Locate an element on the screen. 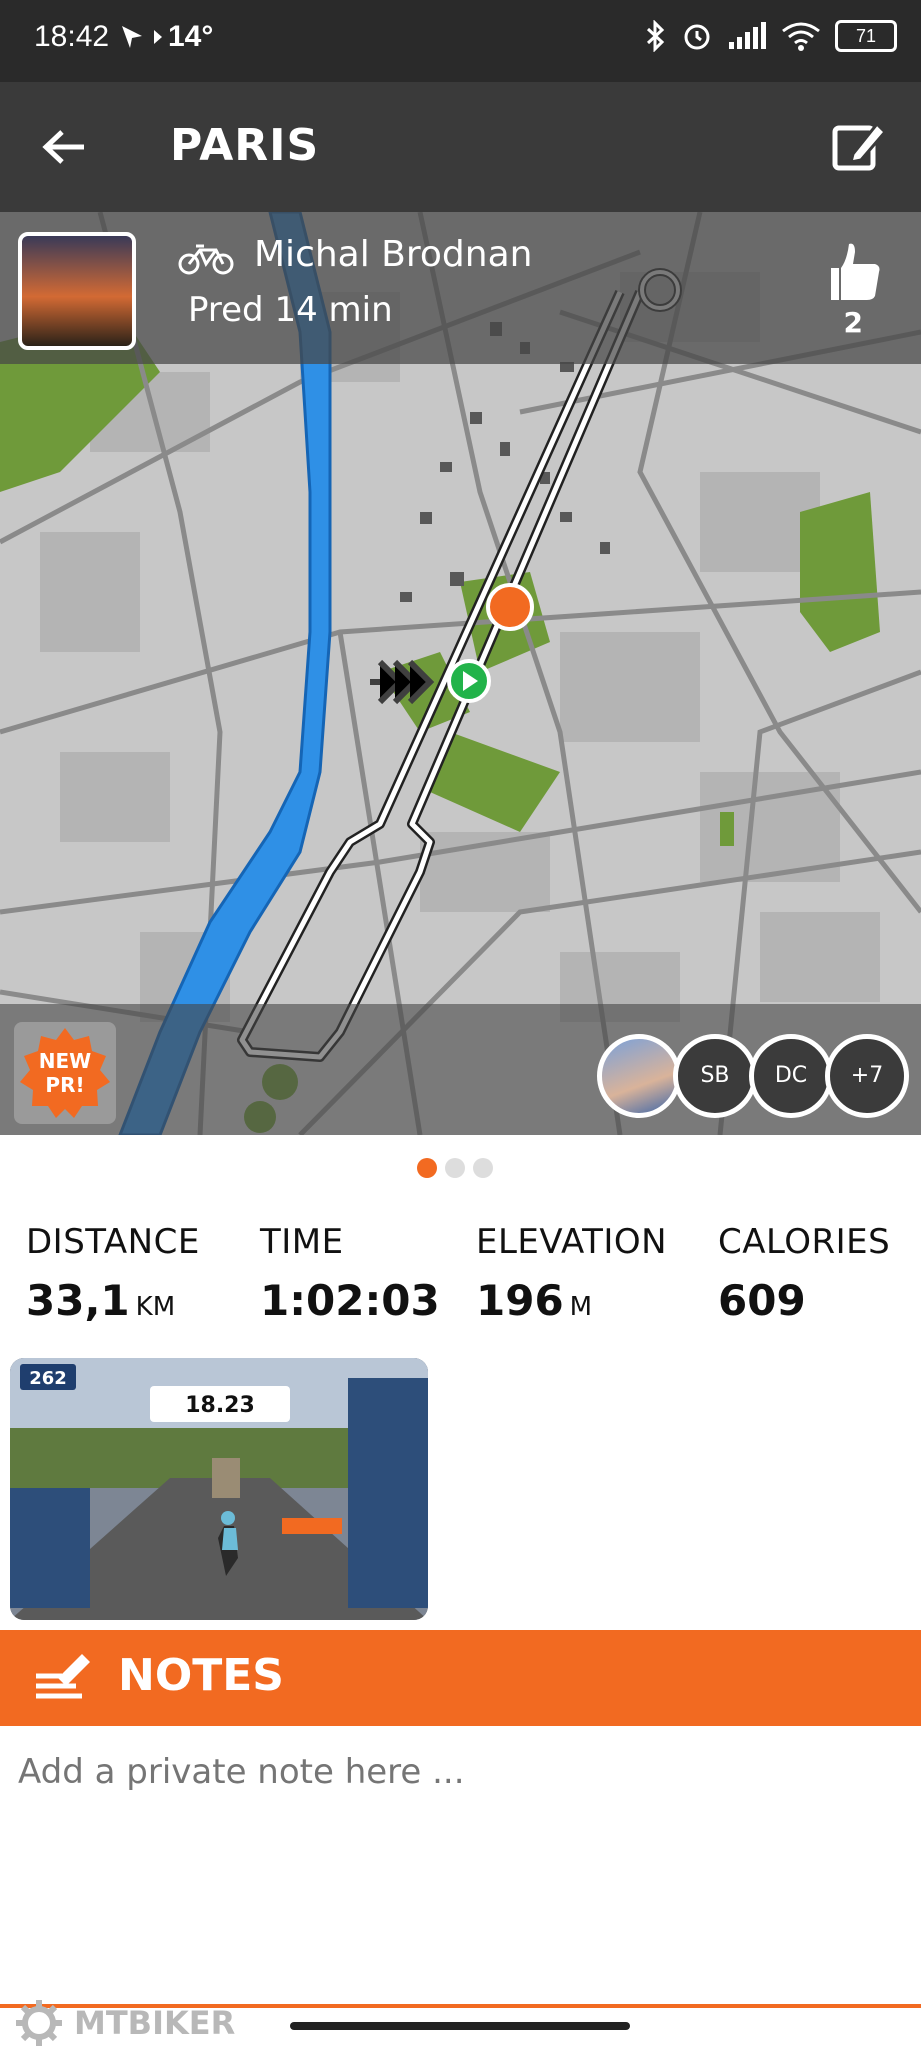  stat-label: CALORIES is located at coordinates (804, 1242).